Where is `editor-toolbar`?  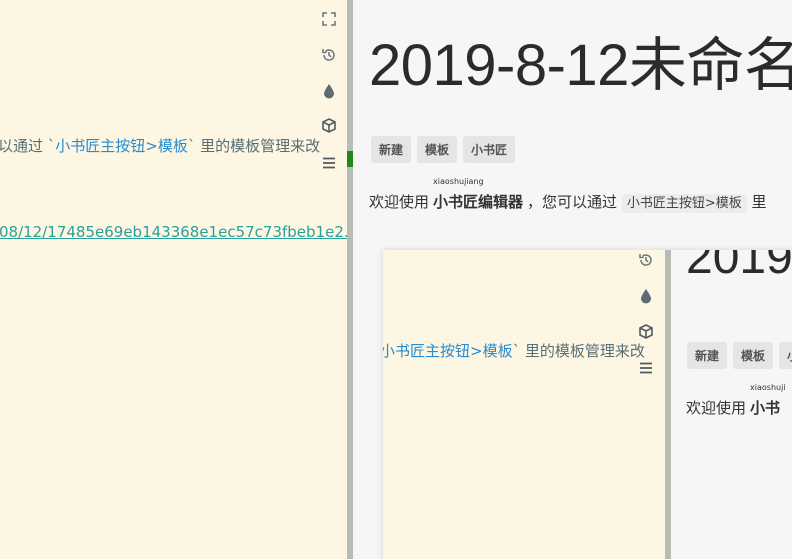 editor-toolbar is located at coordinates (329, 90).